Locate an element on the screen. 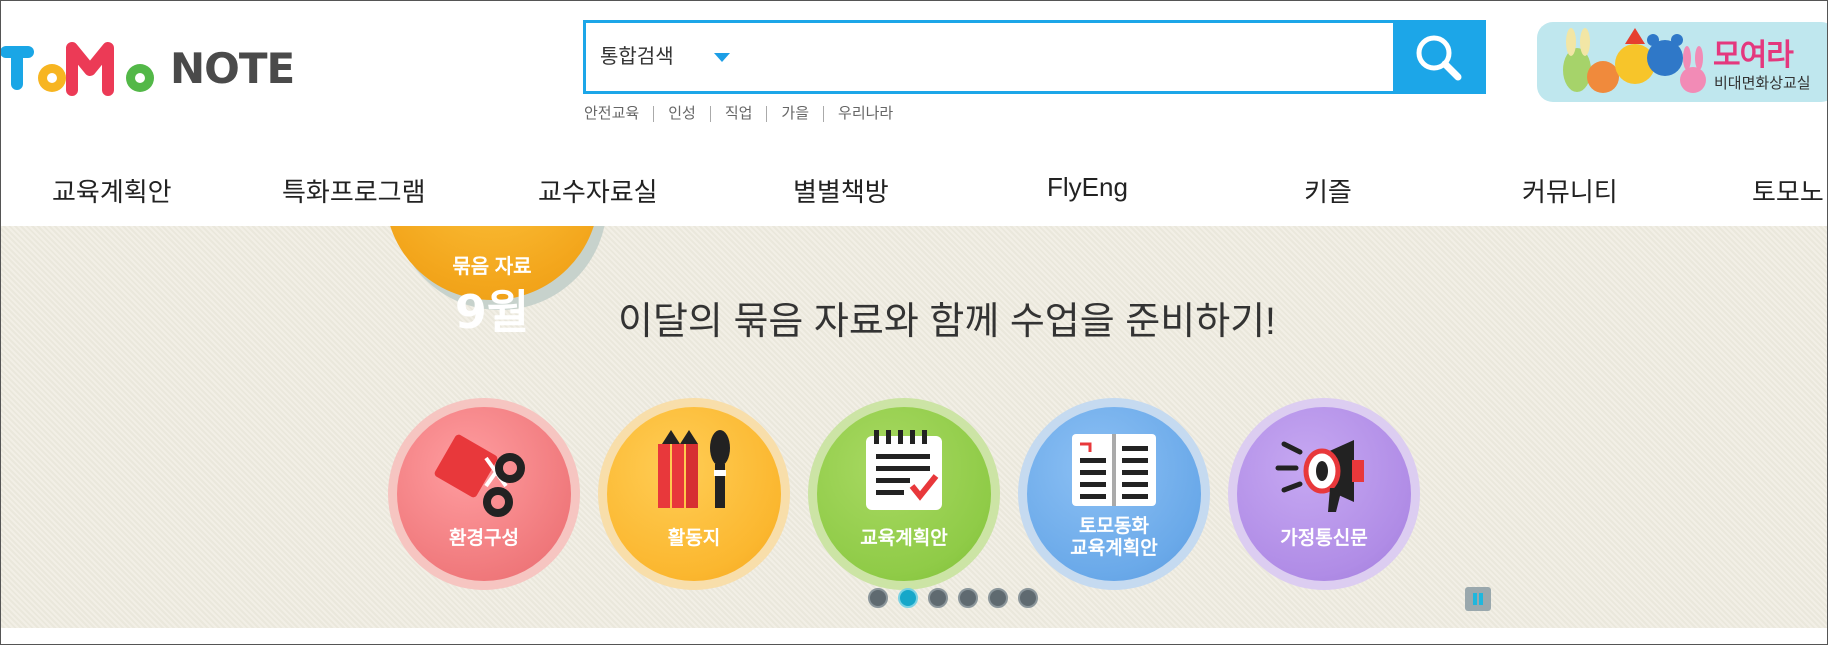 The width and height of the screenshot is (1828, 645). banner-title: 모여라 is located at coordinates (1753, 55).